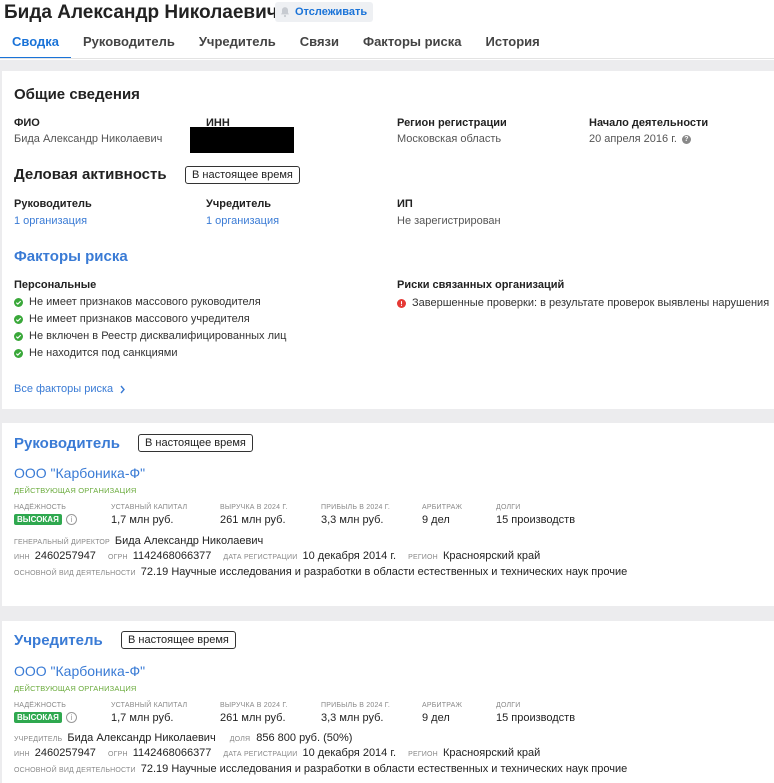 This screenshot has width=774, height=783. What do you see at coordinates (77, 94) in the screenshot?
I see `general-section-title: Общие сведения` at bounding box center [77, 94].